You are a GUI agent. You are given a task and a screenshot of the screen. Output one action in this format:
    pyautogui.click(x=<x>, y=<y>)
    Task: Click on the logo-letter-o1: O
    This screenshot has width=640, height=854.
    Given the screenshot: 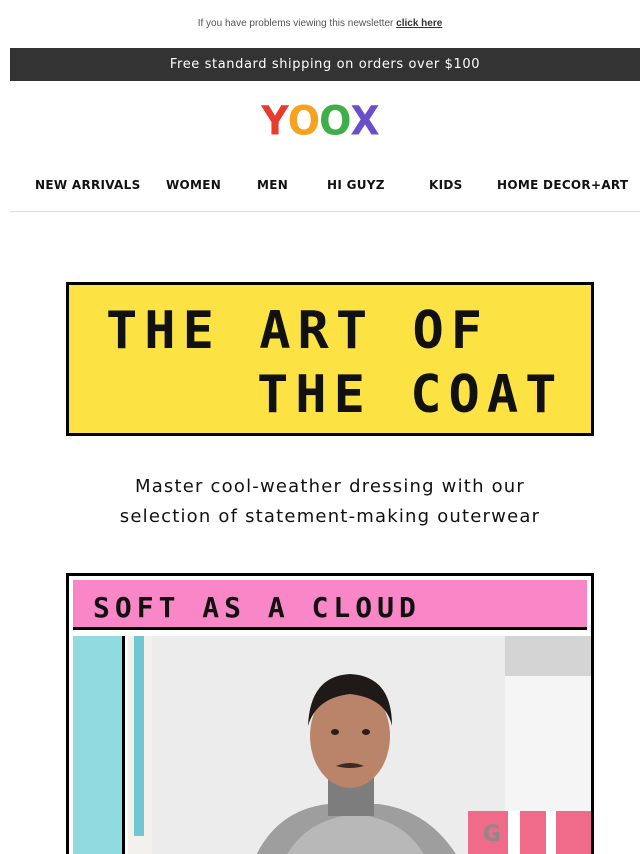 What is the action you would take?
    pyautogui.click(x=303, y=121)
    